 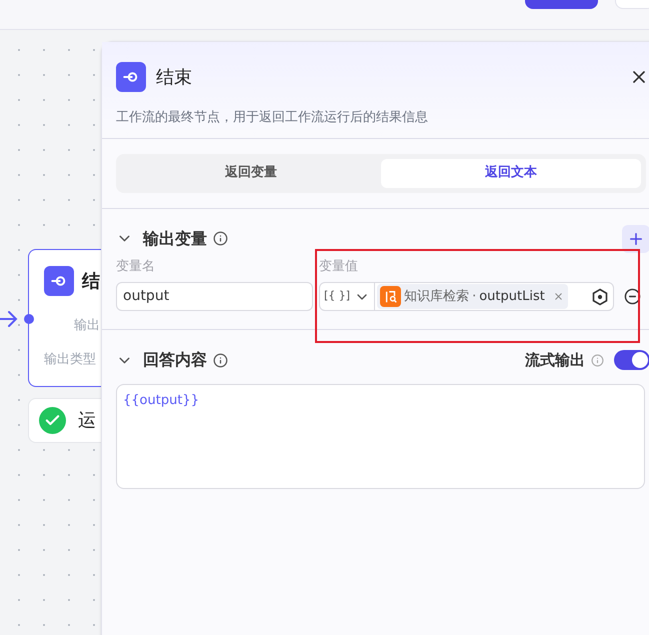 I want to click on type-symbol: [{ }], so click(x=337, y=296).